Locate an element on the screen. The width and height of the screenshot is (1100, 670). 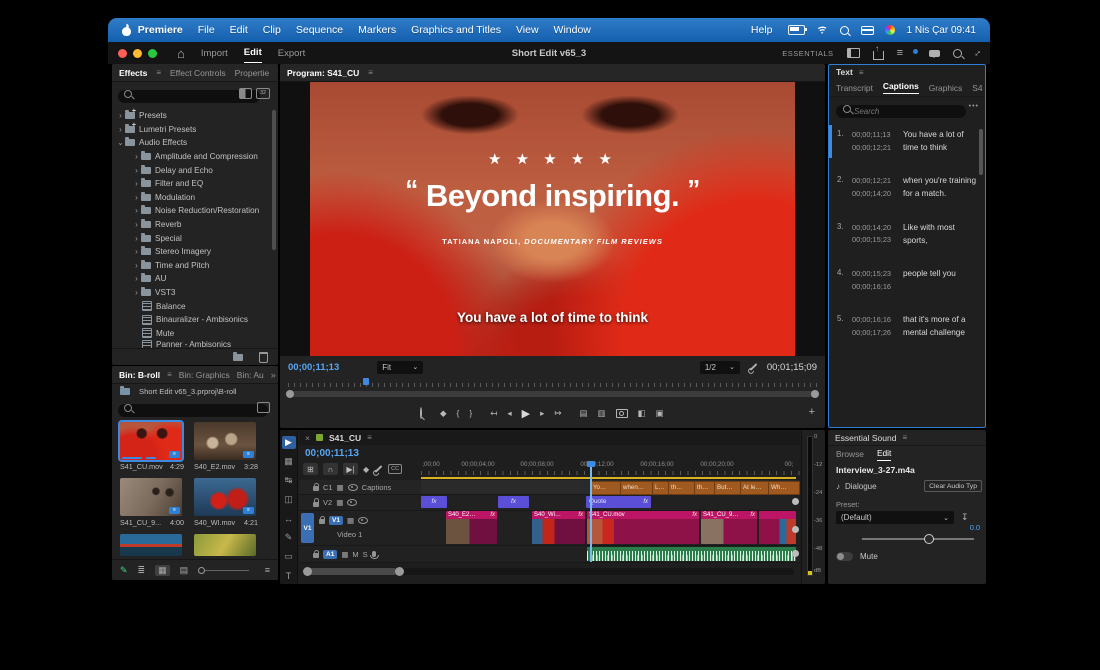
program-seek-bar is located at coordinates (552, 394).